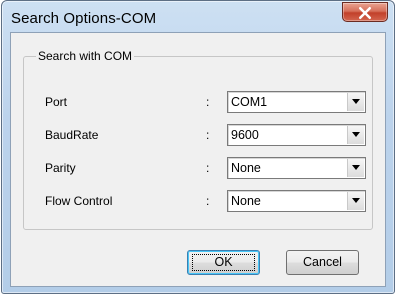 Image resolution: width=398 pixels, height=297 pixels. I want to click on parity-dropdown-button, so click(355, 168).